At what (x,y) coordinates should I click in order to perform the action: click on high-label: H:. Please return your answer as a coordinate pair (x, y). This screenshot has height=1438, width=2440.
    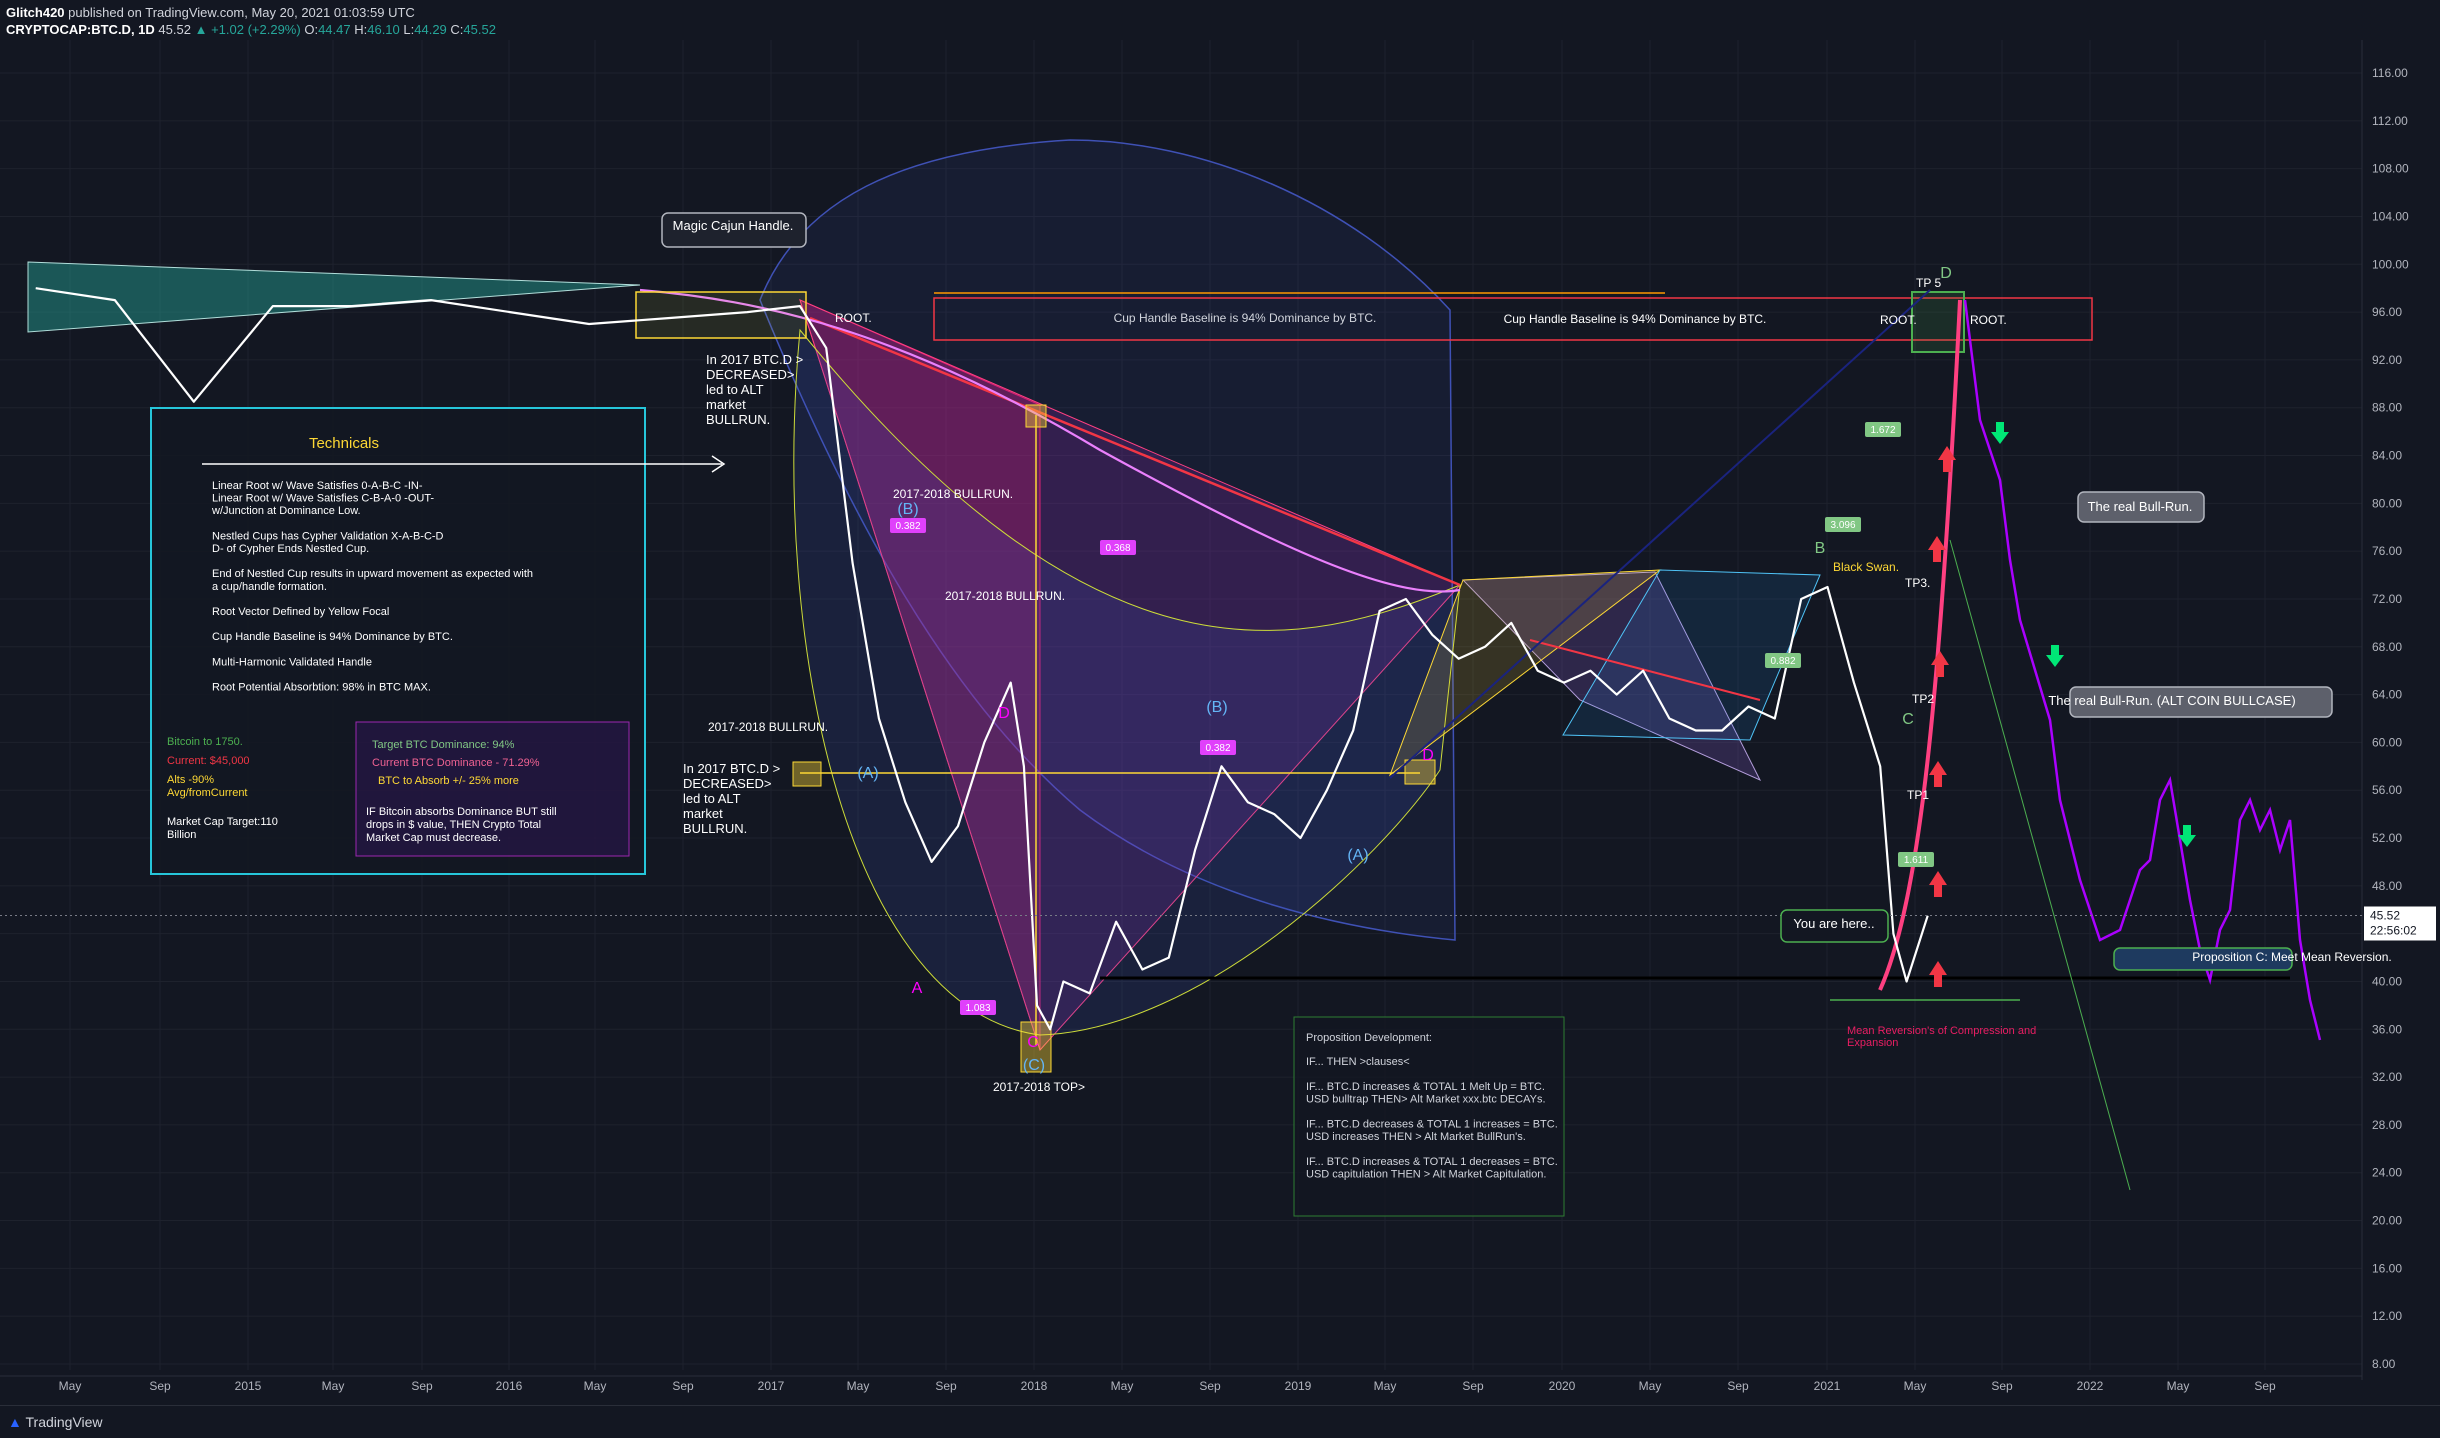
    Looking at the image, I should click on (361, 29).